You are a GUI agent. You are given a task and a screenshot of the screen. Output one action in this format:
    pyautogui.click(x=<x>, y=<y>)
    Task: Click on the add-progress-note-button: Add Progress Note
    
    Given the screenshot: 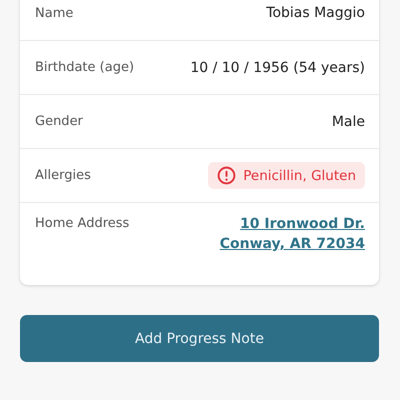 What is the action you would take?
    pyautogui.click(x=199, y=338)
    